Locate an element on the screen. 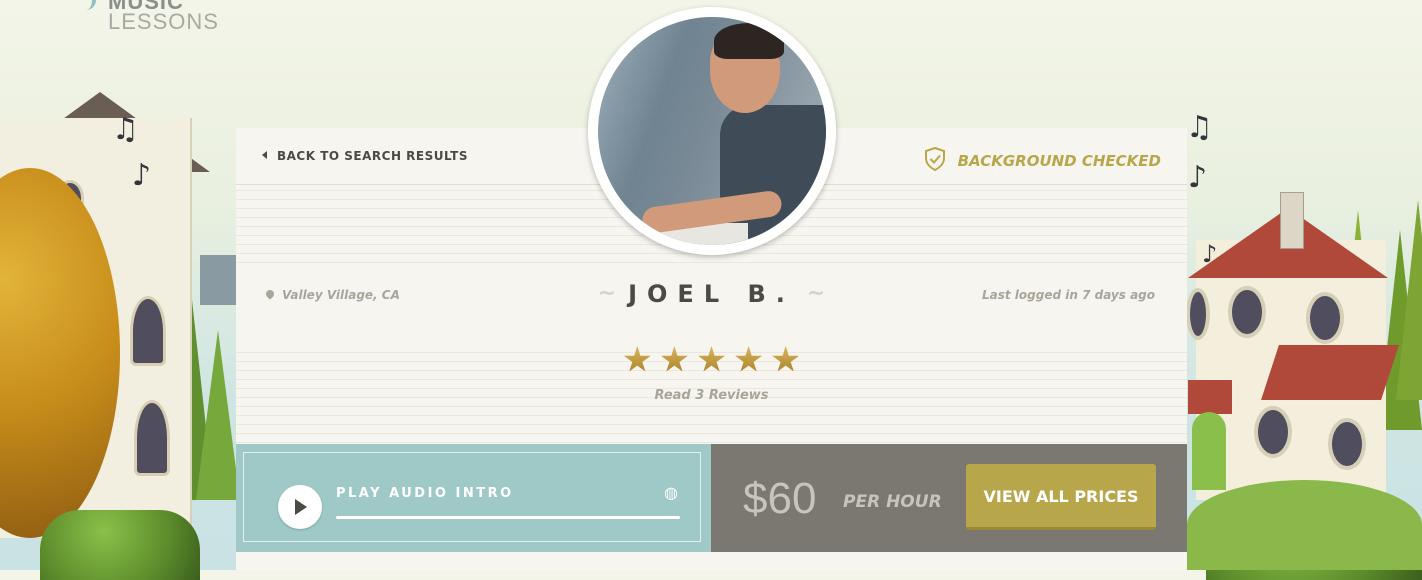 This screenshot has height=580, width=1422. audio-player: PLAY AUDIO INTRO ◍ is located at coordinates (472, 497).